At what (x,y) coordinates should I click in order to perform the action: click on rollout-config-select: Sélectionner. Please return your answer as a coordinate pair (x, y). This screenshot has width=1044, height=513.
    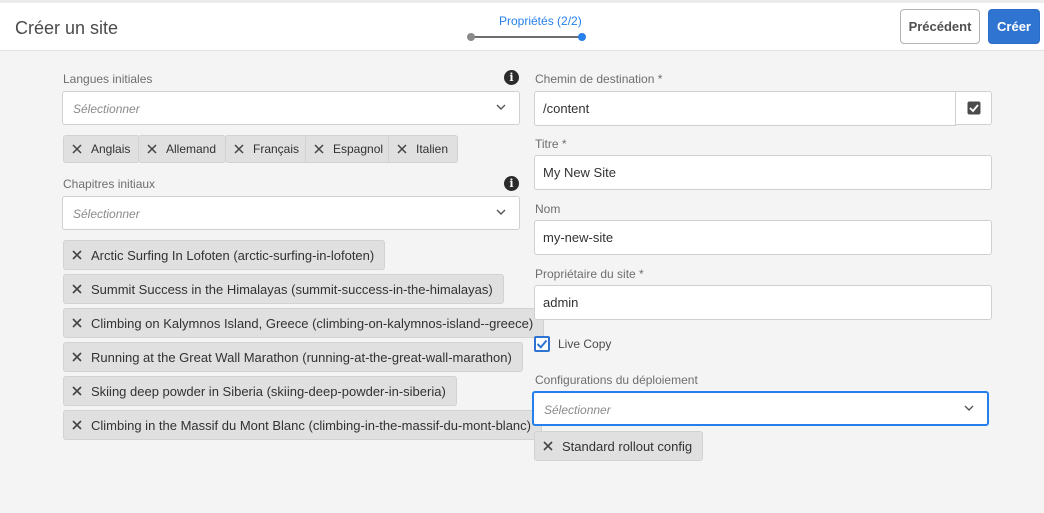
    Looking at the image, I should click on (760, 408).